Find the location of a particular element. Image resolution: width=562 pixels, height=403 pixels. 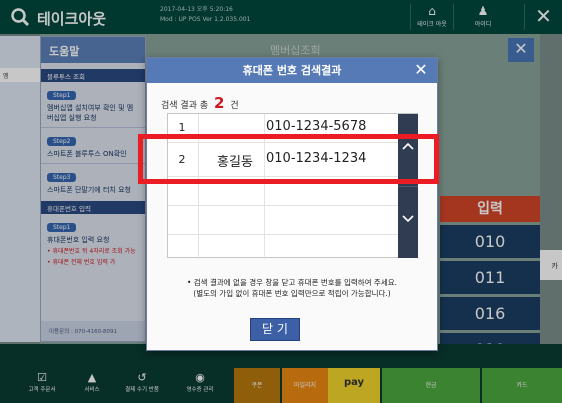

highlight-box is located at coordinates (288, 159).